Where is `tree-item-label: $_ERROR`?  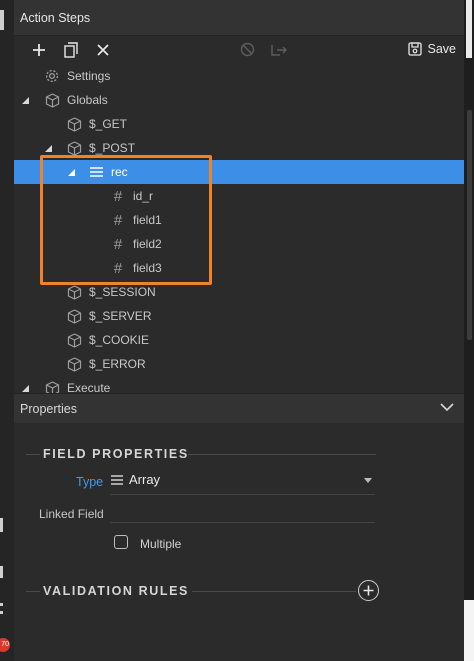
tree-item-label: $_ERROR is located at coordinates (117, 364).